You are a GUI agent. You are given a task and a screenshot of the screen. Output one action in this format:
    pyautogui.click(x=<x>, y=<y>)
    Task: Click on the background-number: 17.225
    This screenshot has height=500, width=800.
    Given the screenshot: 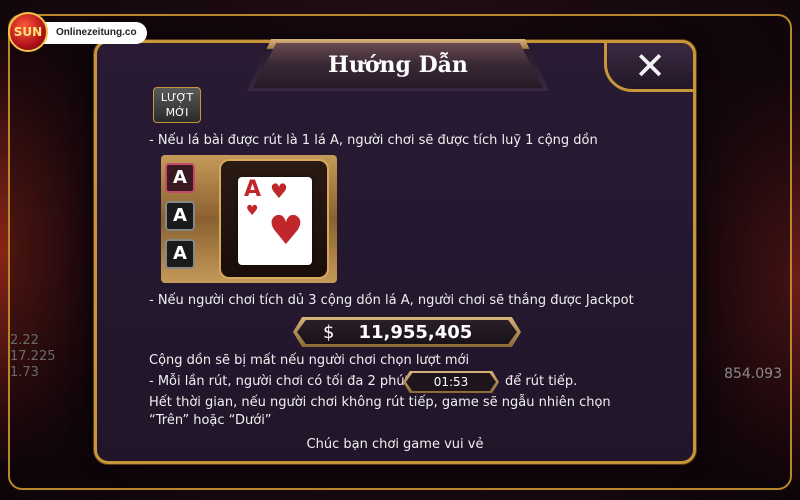 What is the action you would take?
    pyautogui.click(x=33, y=356)
    